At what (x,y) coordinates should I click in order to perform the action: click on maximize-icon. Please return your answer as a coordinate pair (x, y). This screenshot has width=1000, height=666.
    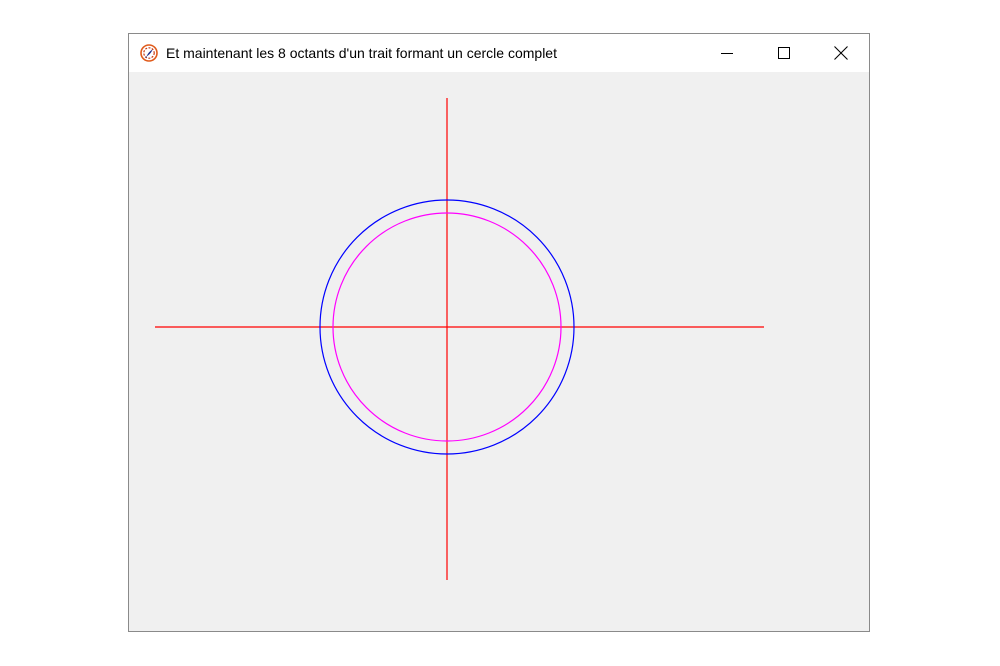
    Looking at the image, I should click on (783, 53).